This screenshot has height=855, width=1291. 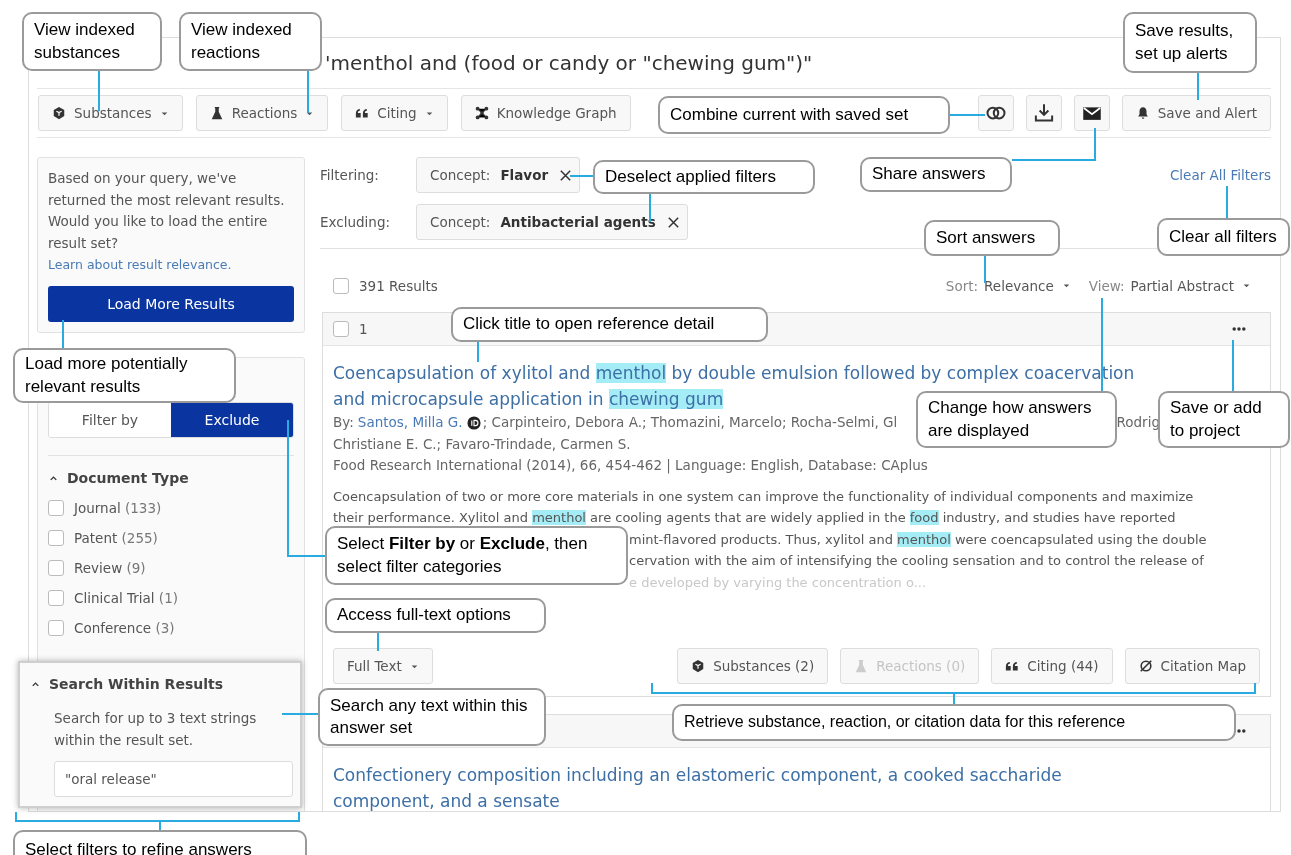 What do you see at coordinates (350, 175) in the screenshot?
I see `filter-label: Filtering:` at bounding box center [350, 175].